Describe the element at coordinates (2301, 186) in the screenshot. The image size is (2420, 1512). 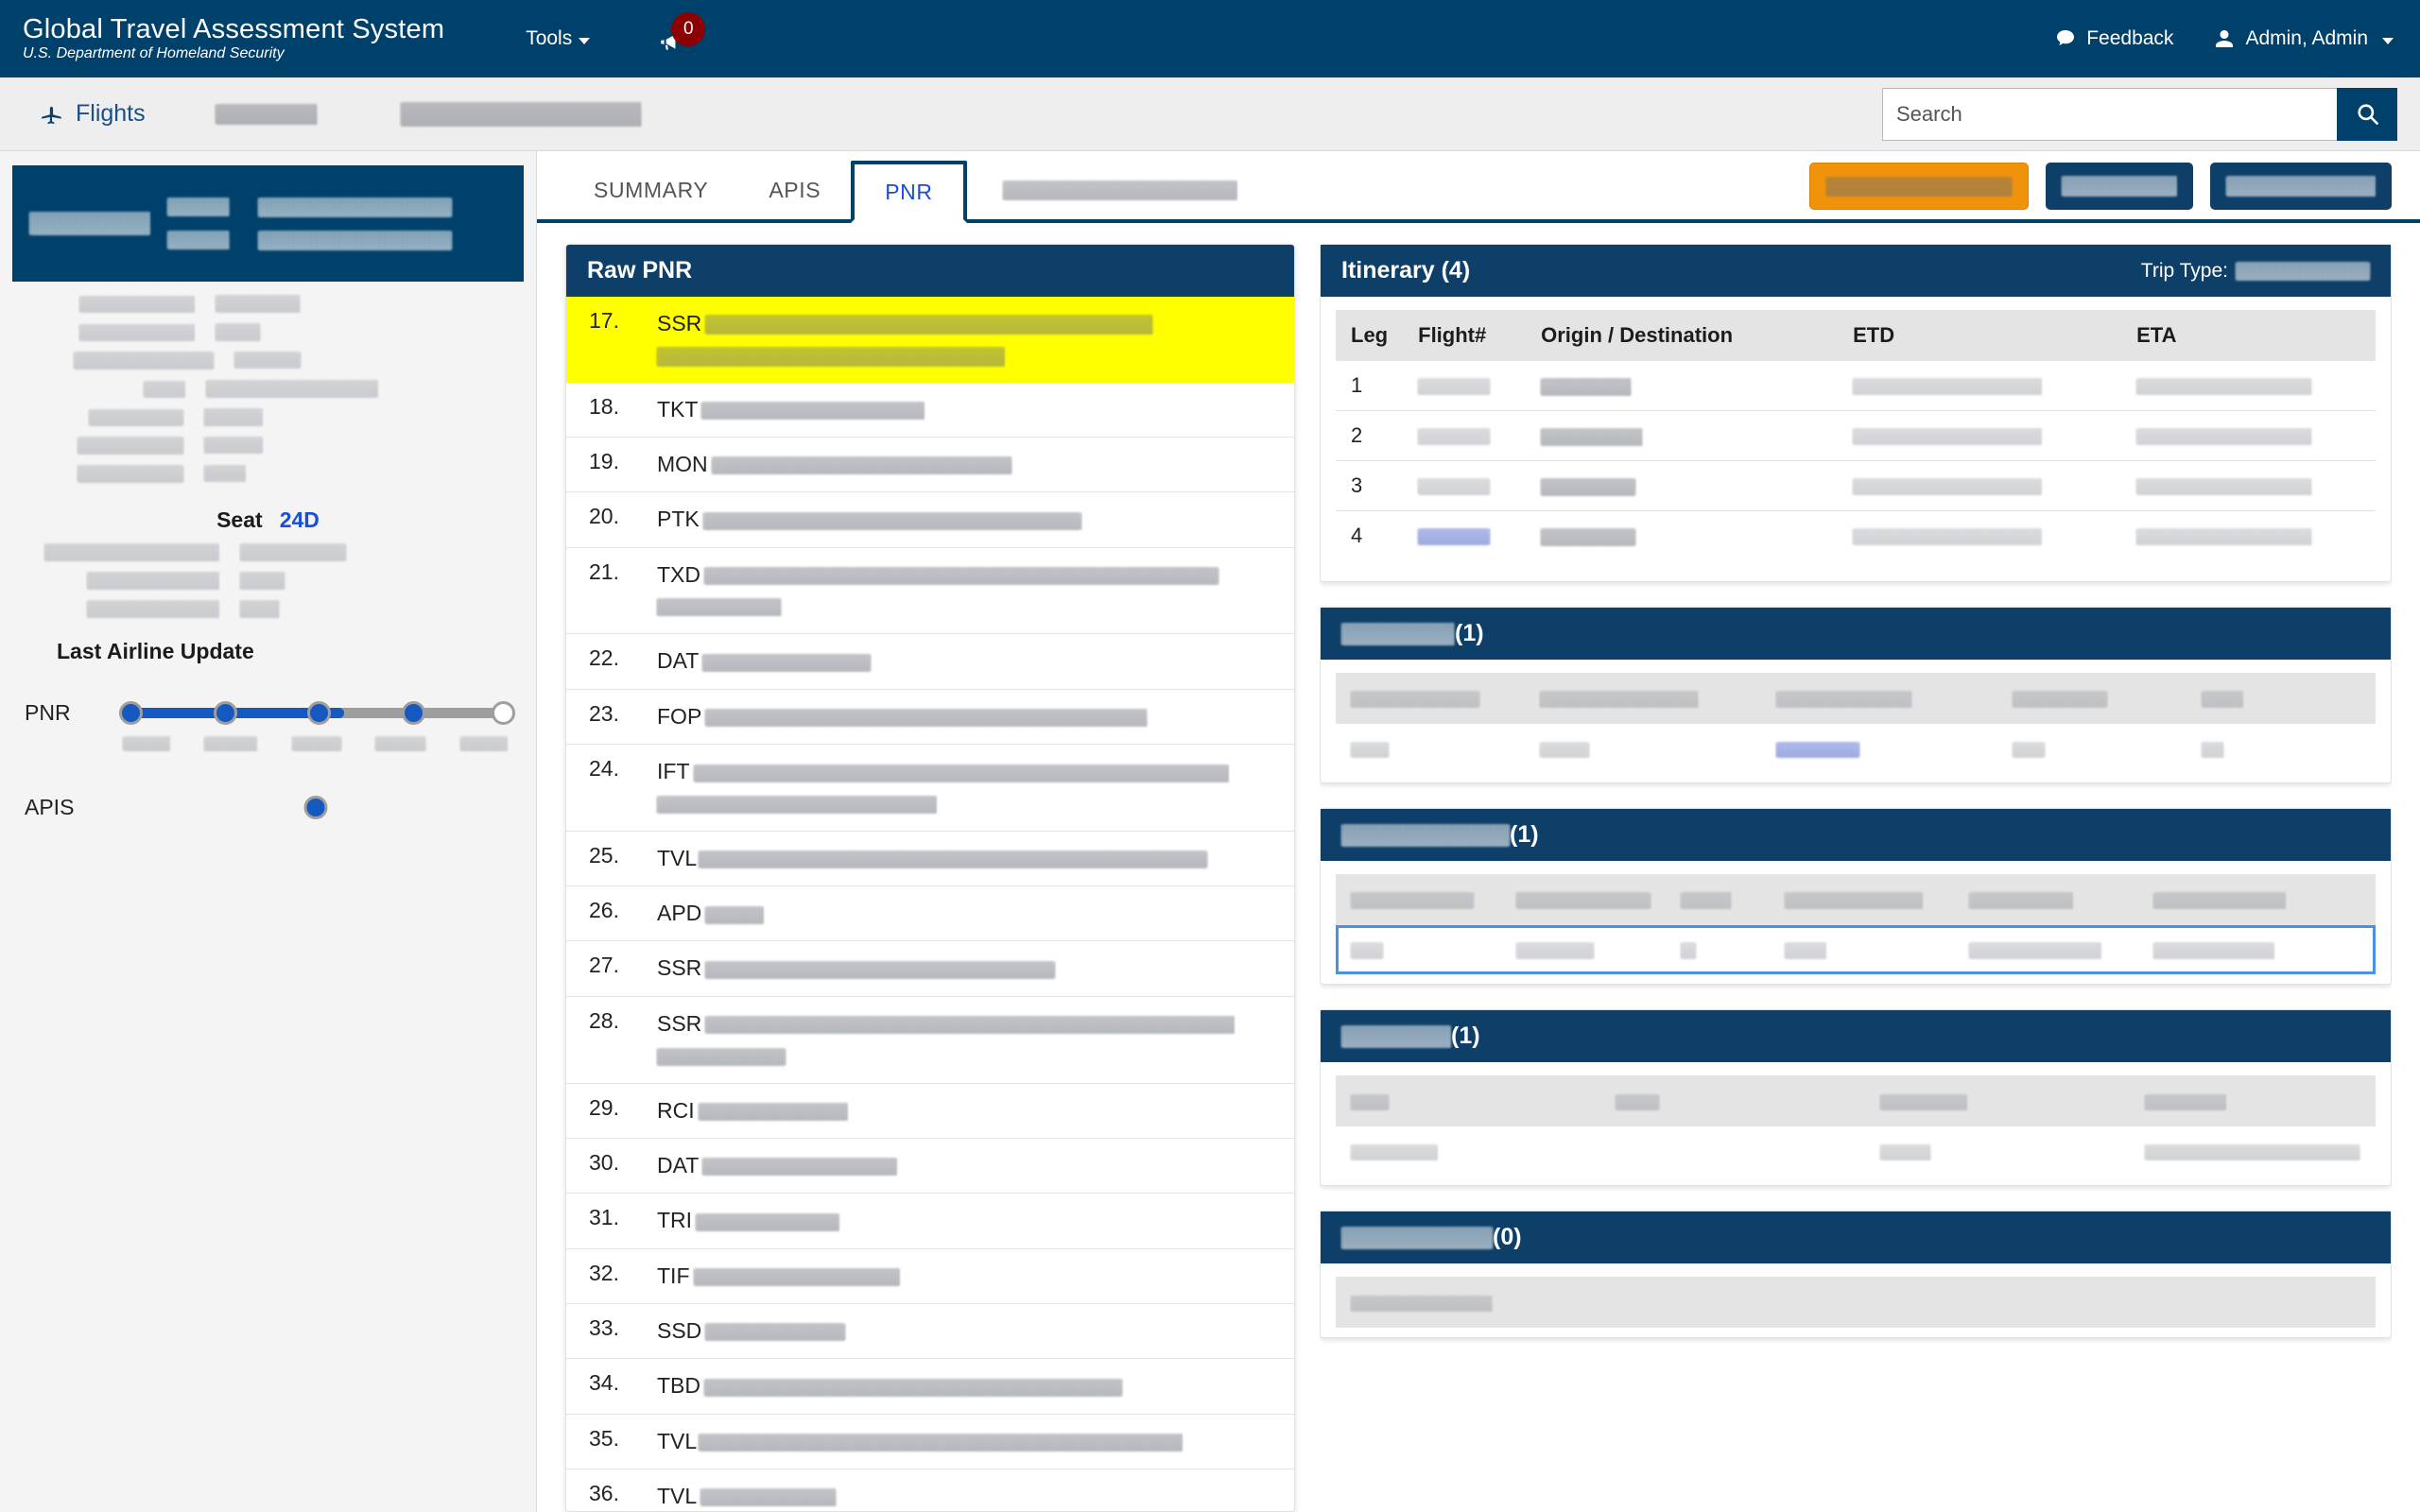
I see `tertiary-action-button` at that location.